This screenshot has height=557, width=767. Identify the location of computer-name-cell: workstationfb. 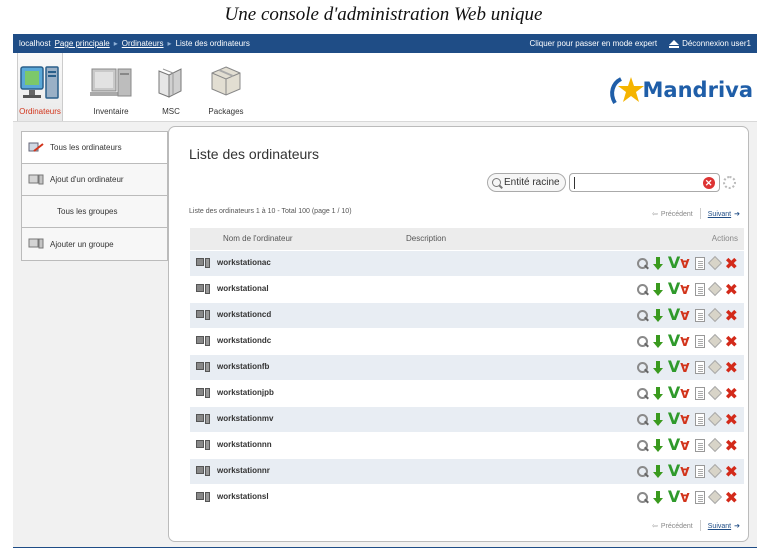
(298, 366).